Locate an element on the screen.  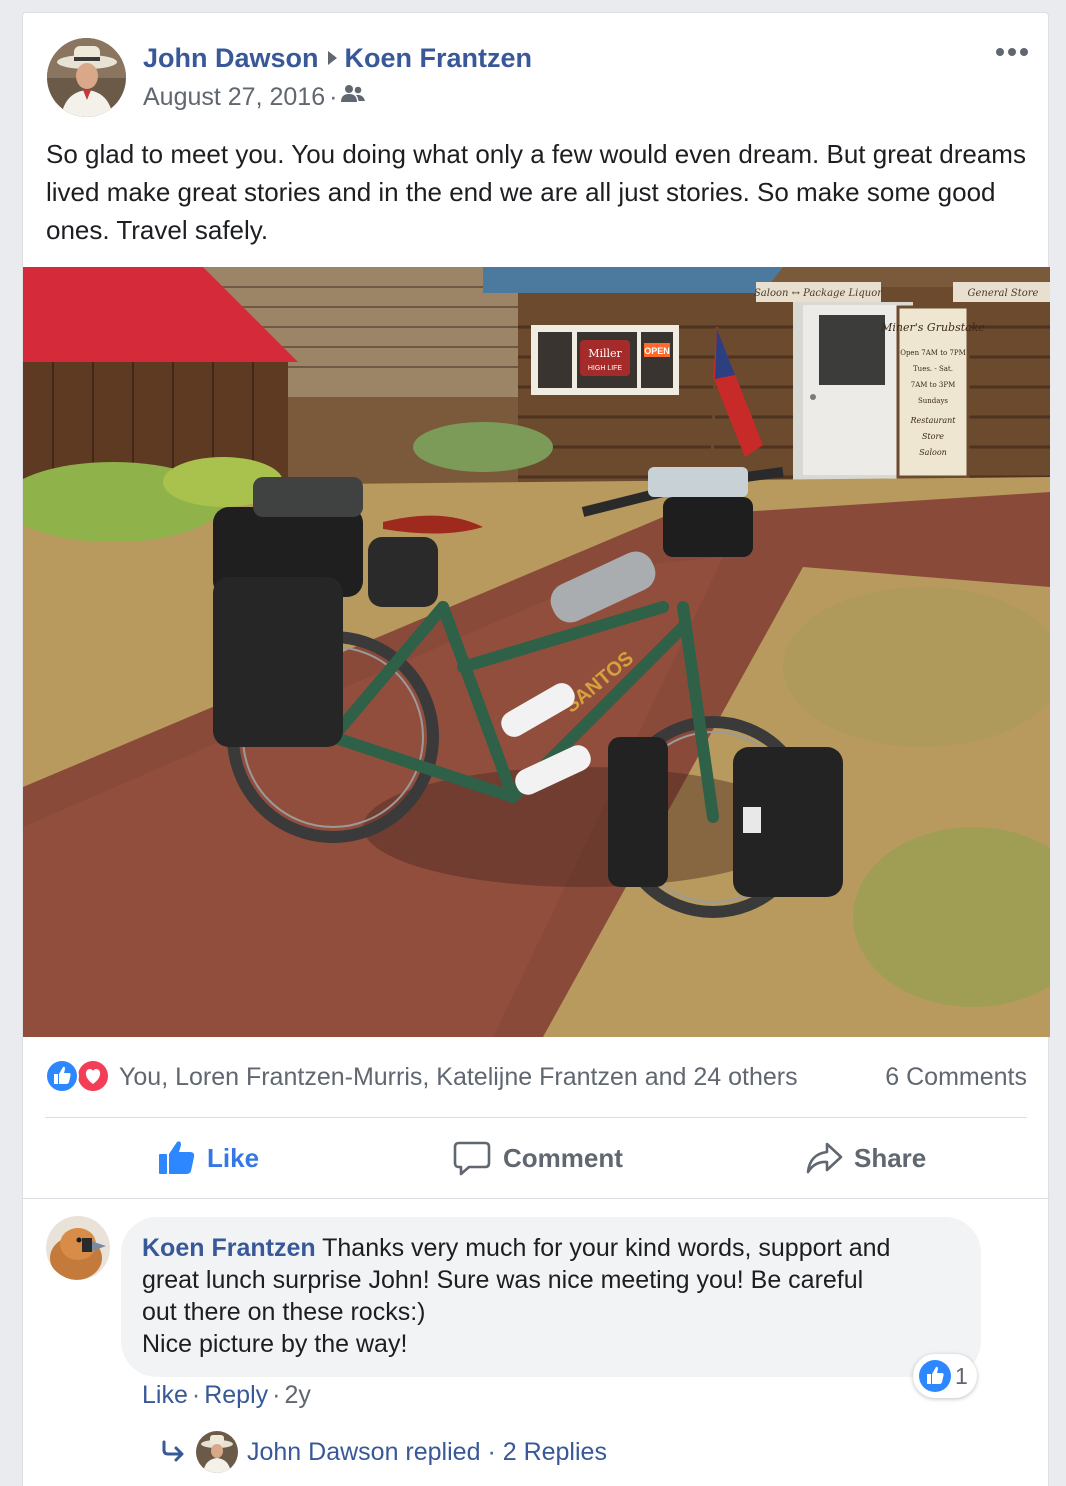
comment-like-link: Like is located at coordinates (165, 1395).